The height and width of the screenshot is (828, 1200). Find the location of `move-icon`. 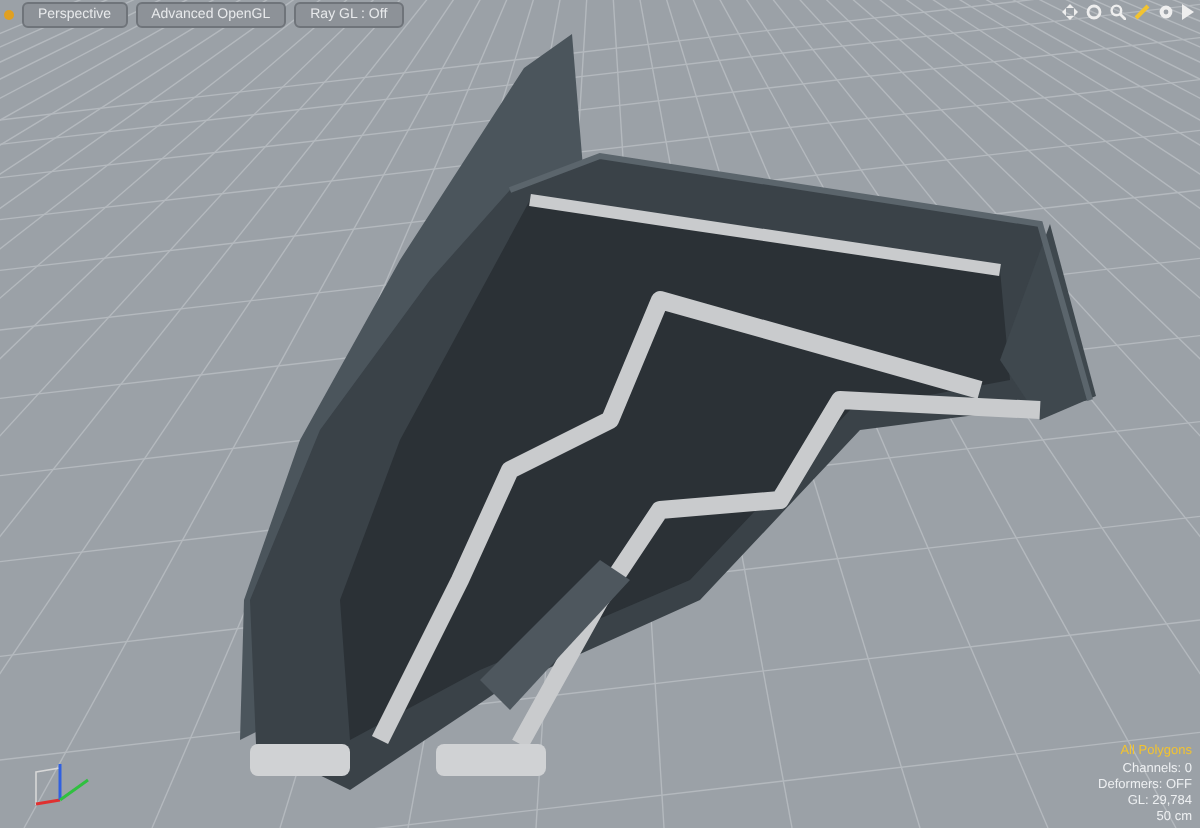

move-icon is located at coordinates (1070, 12).